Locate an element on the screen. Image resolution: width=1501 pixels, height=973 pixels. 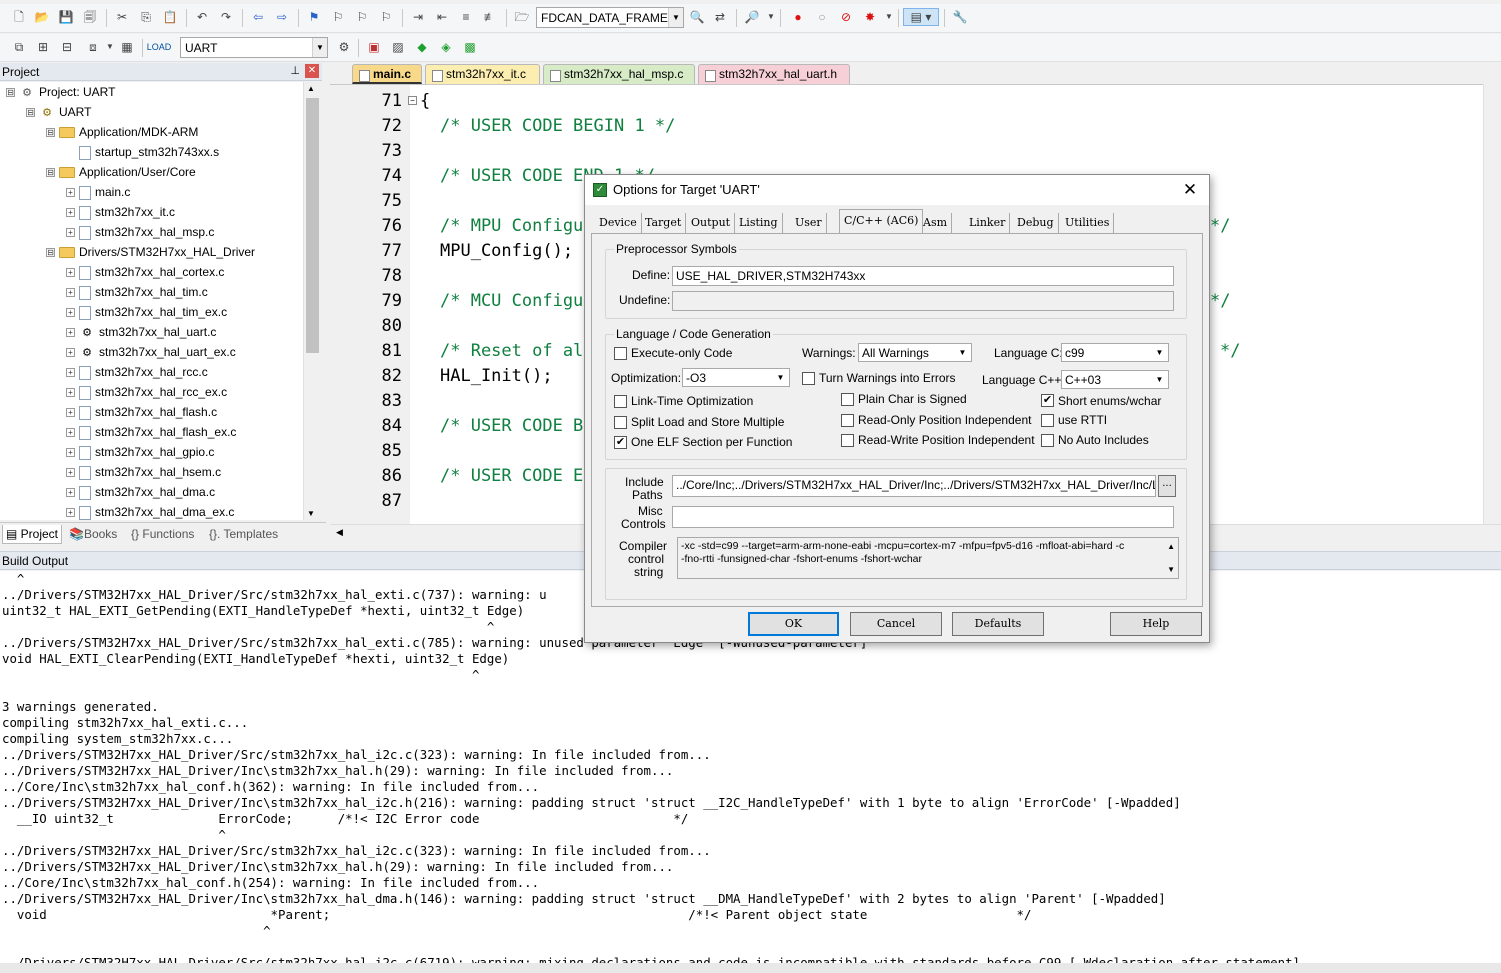
tree-item: + stm32h7xx_hal_msp.c is located at coordinates (140, 232).